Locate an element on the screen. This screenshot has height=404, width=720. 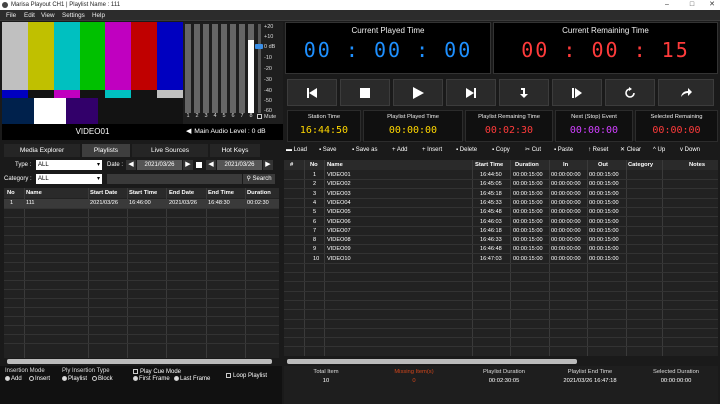
col-category: Category is located at coordinates (640, 165).